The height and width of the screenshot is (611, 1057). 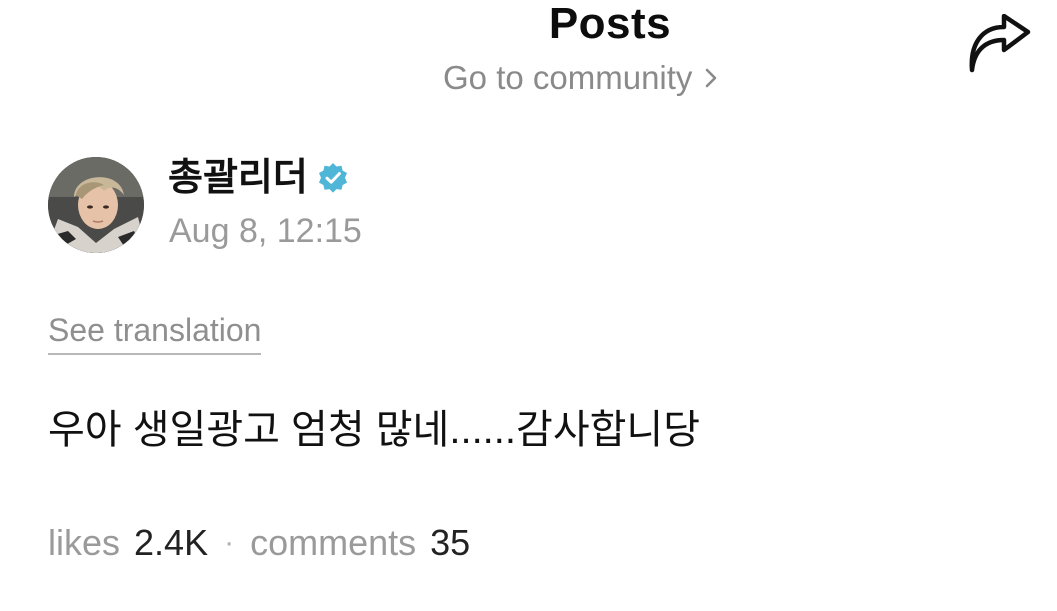 I want to click on likes-value: 2.4K, so click(x=171, y=542).